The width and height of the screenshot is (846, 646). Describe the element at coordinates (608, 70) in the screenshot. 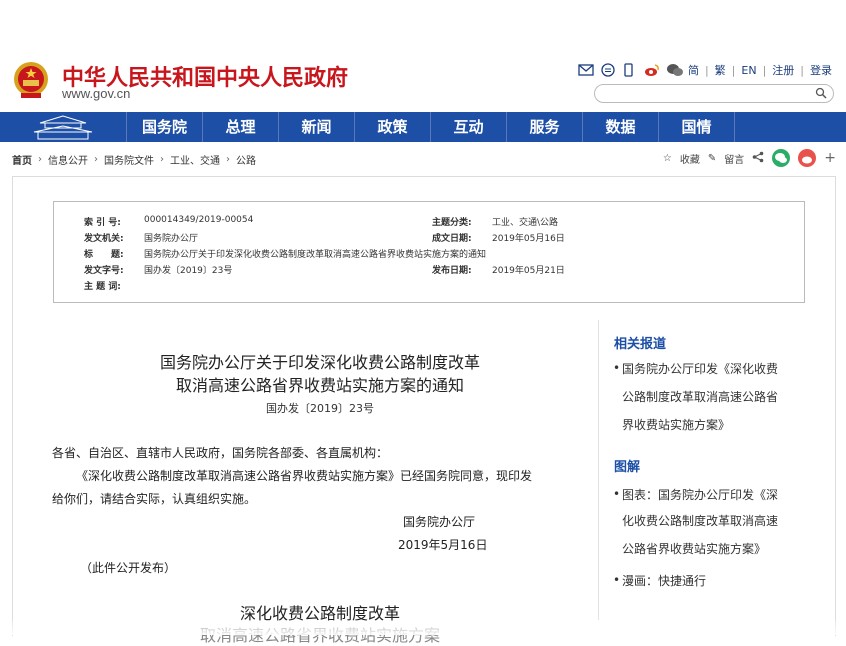

I see `chat-icon` at that location.